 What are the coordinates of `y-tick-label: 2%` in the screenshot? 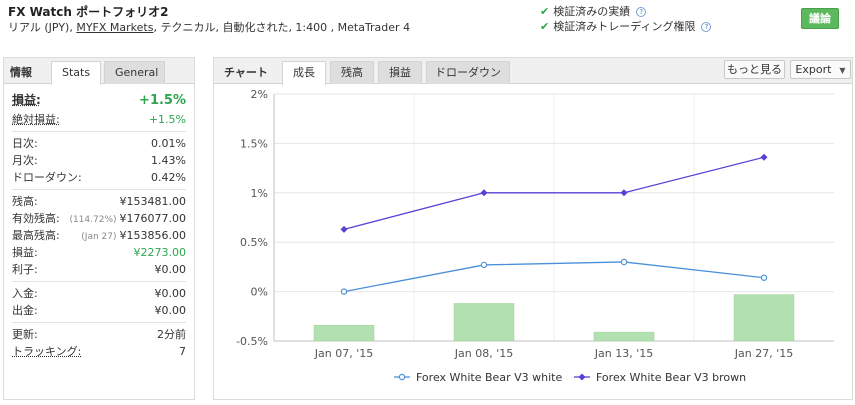 It's located at (259, 94).